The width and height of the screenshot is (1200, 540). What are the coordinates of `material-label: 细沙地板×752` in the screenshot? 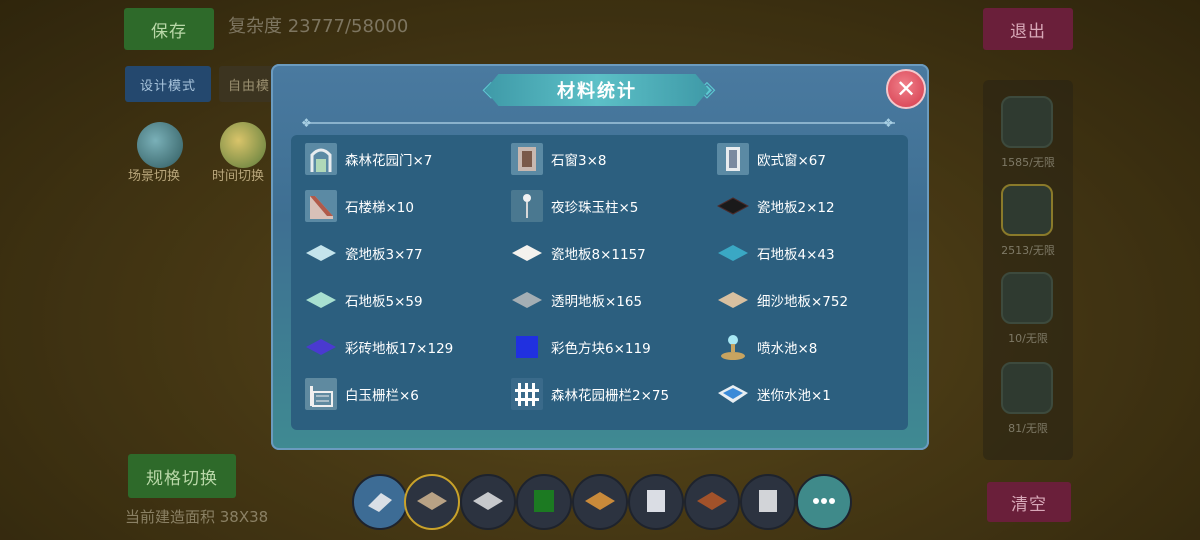 It's located at (803, 302).